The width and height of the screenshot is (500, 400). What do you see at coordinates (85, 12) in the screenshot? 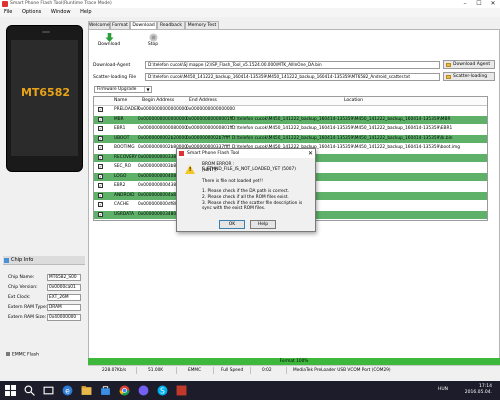
I see `menu-help: Help` at bounding box center [85, 12].